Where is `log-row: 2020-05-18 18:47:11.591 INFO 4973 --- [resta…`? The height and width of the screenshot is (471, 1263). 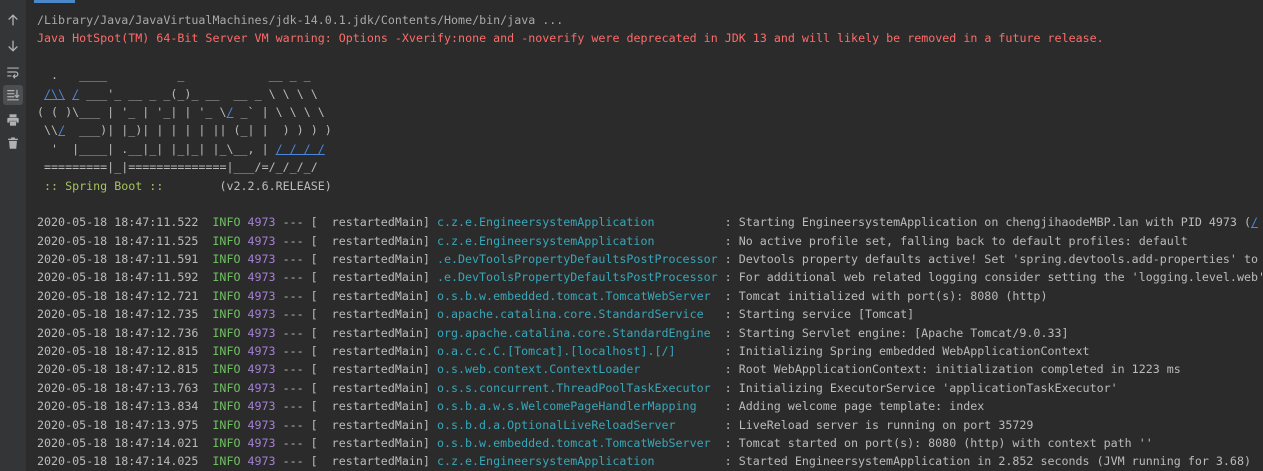 log-row: 2020-05-18 18:47:11.591 INFO 4973 --- [resta… is located at coordinates (650, 259).